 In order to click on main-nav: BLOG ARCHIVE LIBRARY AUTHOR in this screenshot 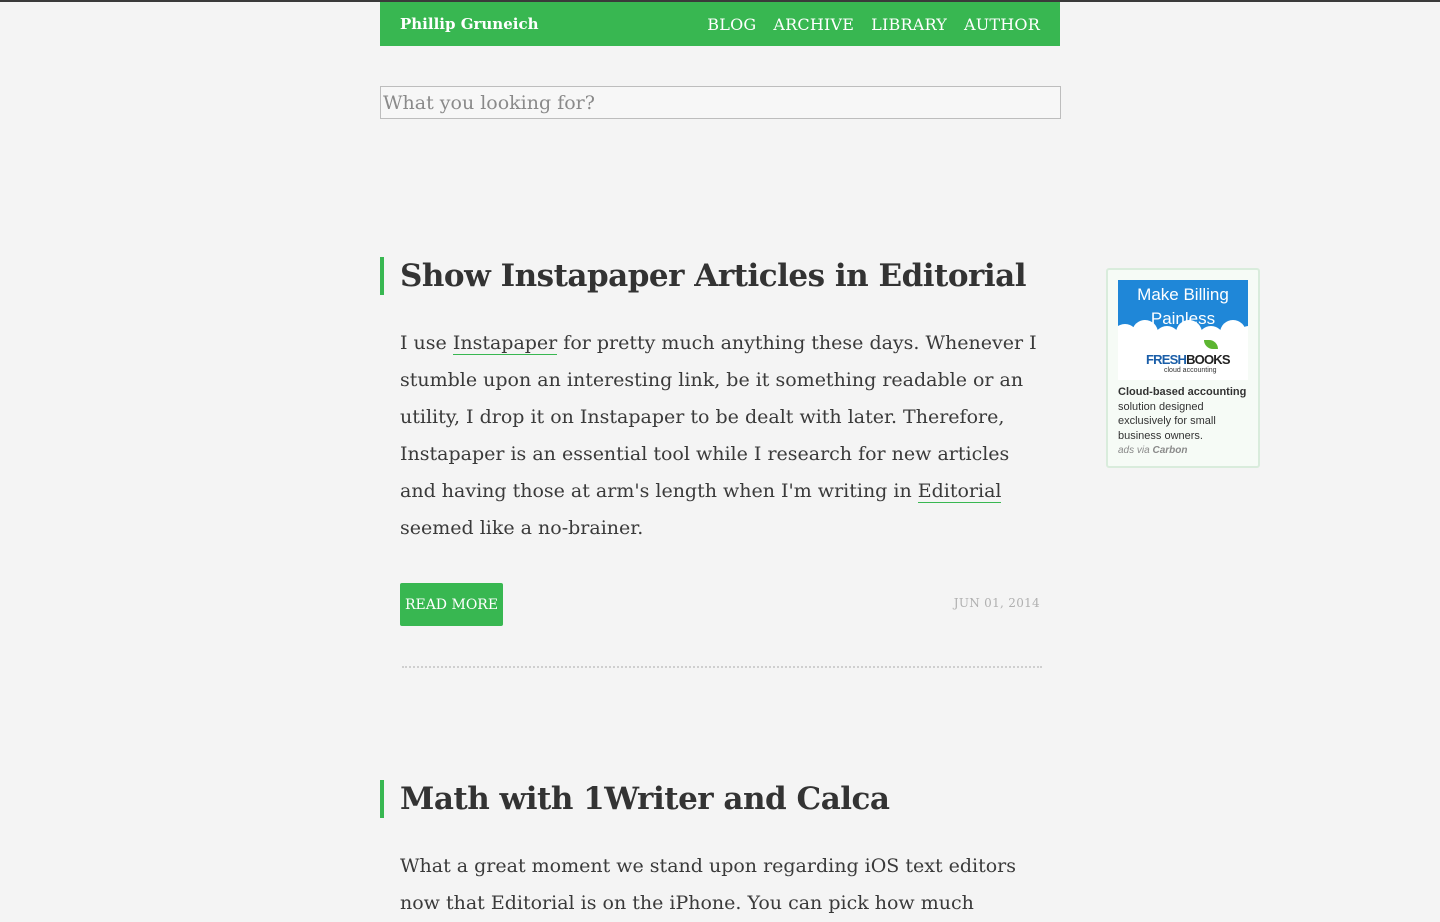, I will do `click(873, 24)`.